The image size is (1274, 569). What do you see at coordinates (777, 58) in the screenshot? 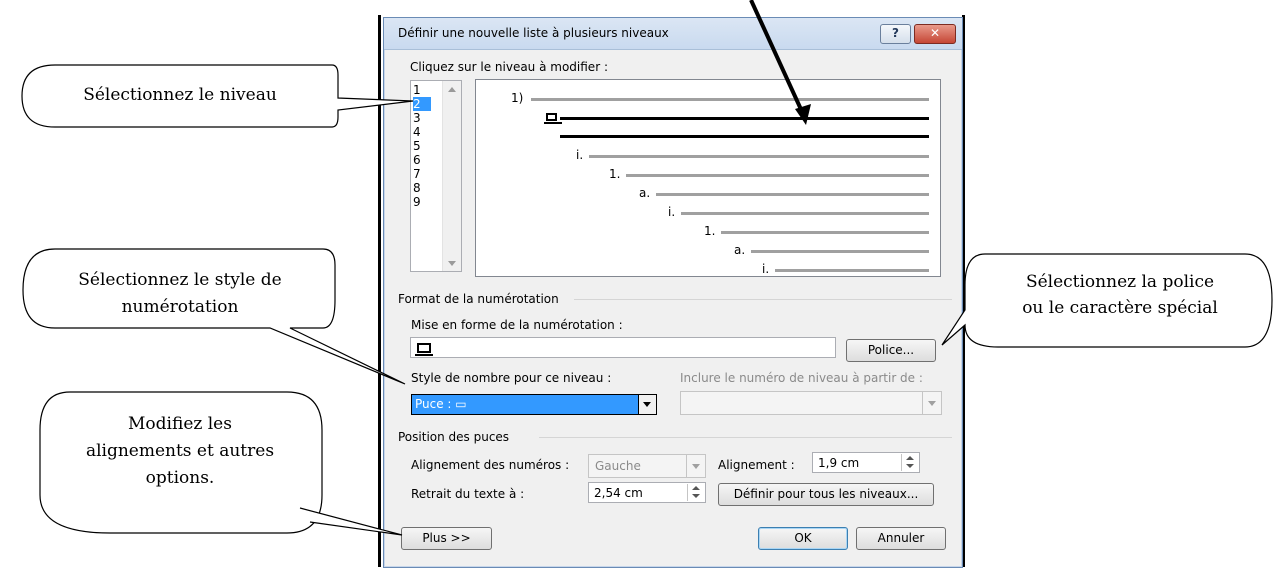
I see `pointer-arrow-line` at bounding box center [777, 58].